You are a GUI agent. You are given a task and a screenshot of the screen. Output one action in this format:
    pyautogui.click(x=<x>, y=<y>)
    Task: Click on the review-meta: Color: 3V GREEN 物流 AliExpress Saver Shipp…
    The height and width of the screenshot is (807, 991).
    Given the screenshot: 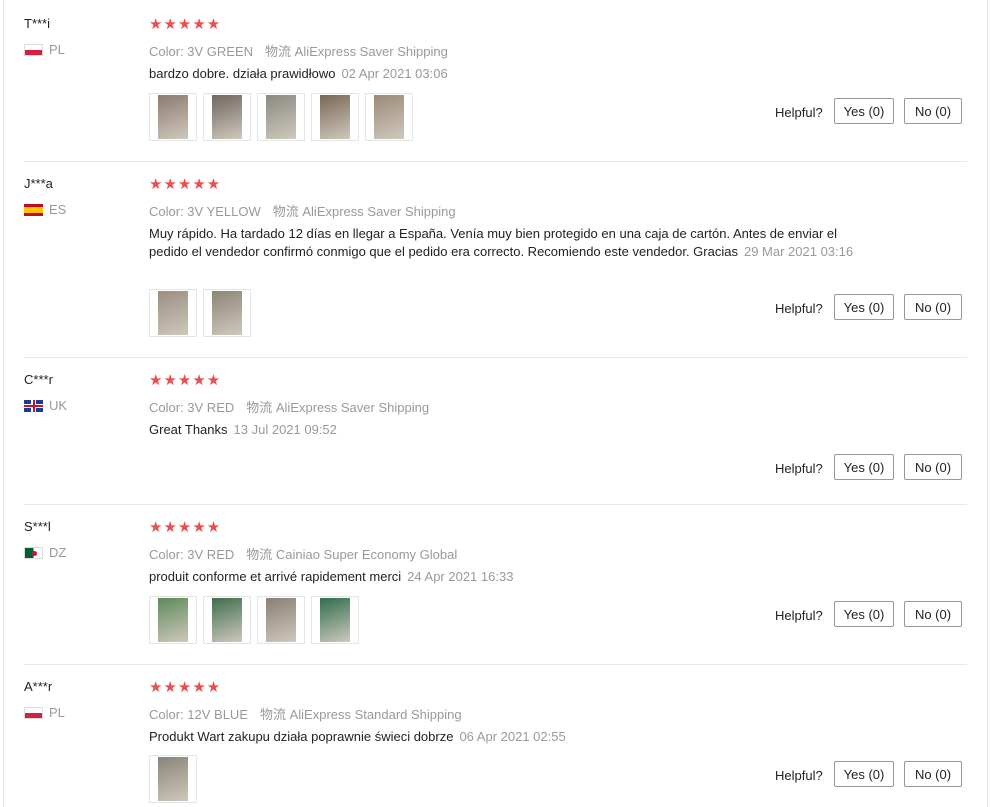 What is the action you would take?
    pyautogui.click(x=298, y=50)
    